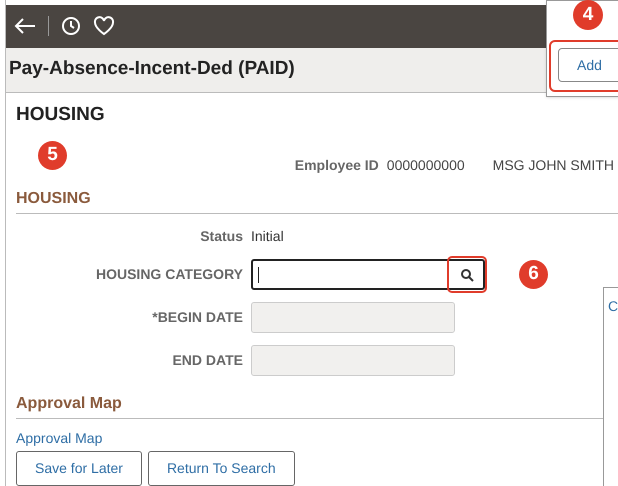 This screenshot has width=618, height=486. I want to click on add-button: Add, so click(588, 65).